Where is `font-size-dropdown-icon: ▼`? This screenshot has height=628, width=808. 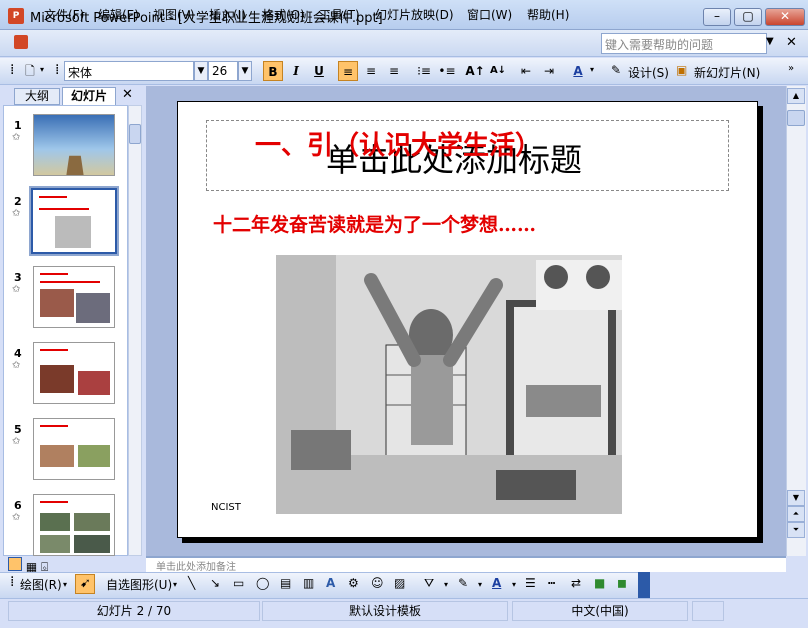
font-size-dropdown-icon: ▼ is located at coordinates (245, 71).